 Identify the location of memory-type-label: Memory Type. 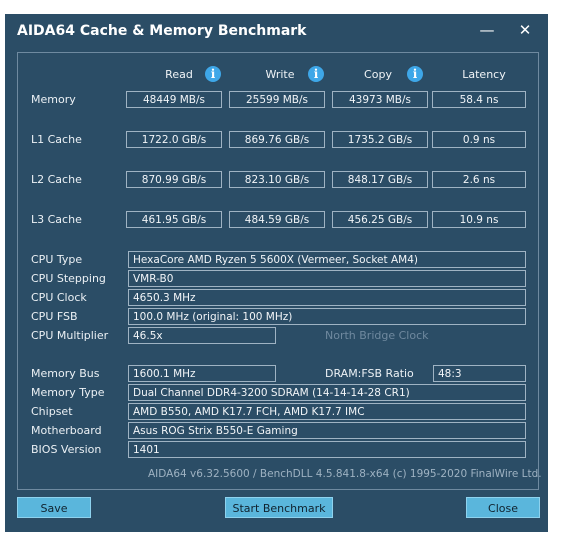
(68, 392).